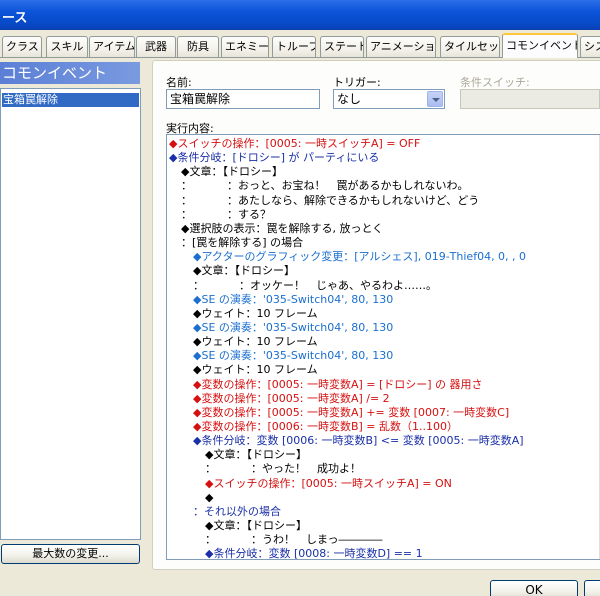  Describe the element at coordinates (534, 588) in the screenshot. I see `ok-button: OK` at that location.